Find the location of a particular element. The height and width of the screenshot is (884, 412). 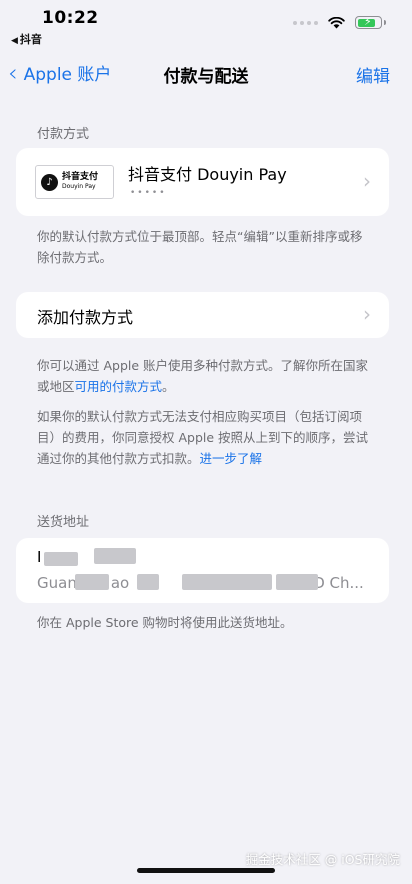

address-part: ao is located at coordinates (120, 583).